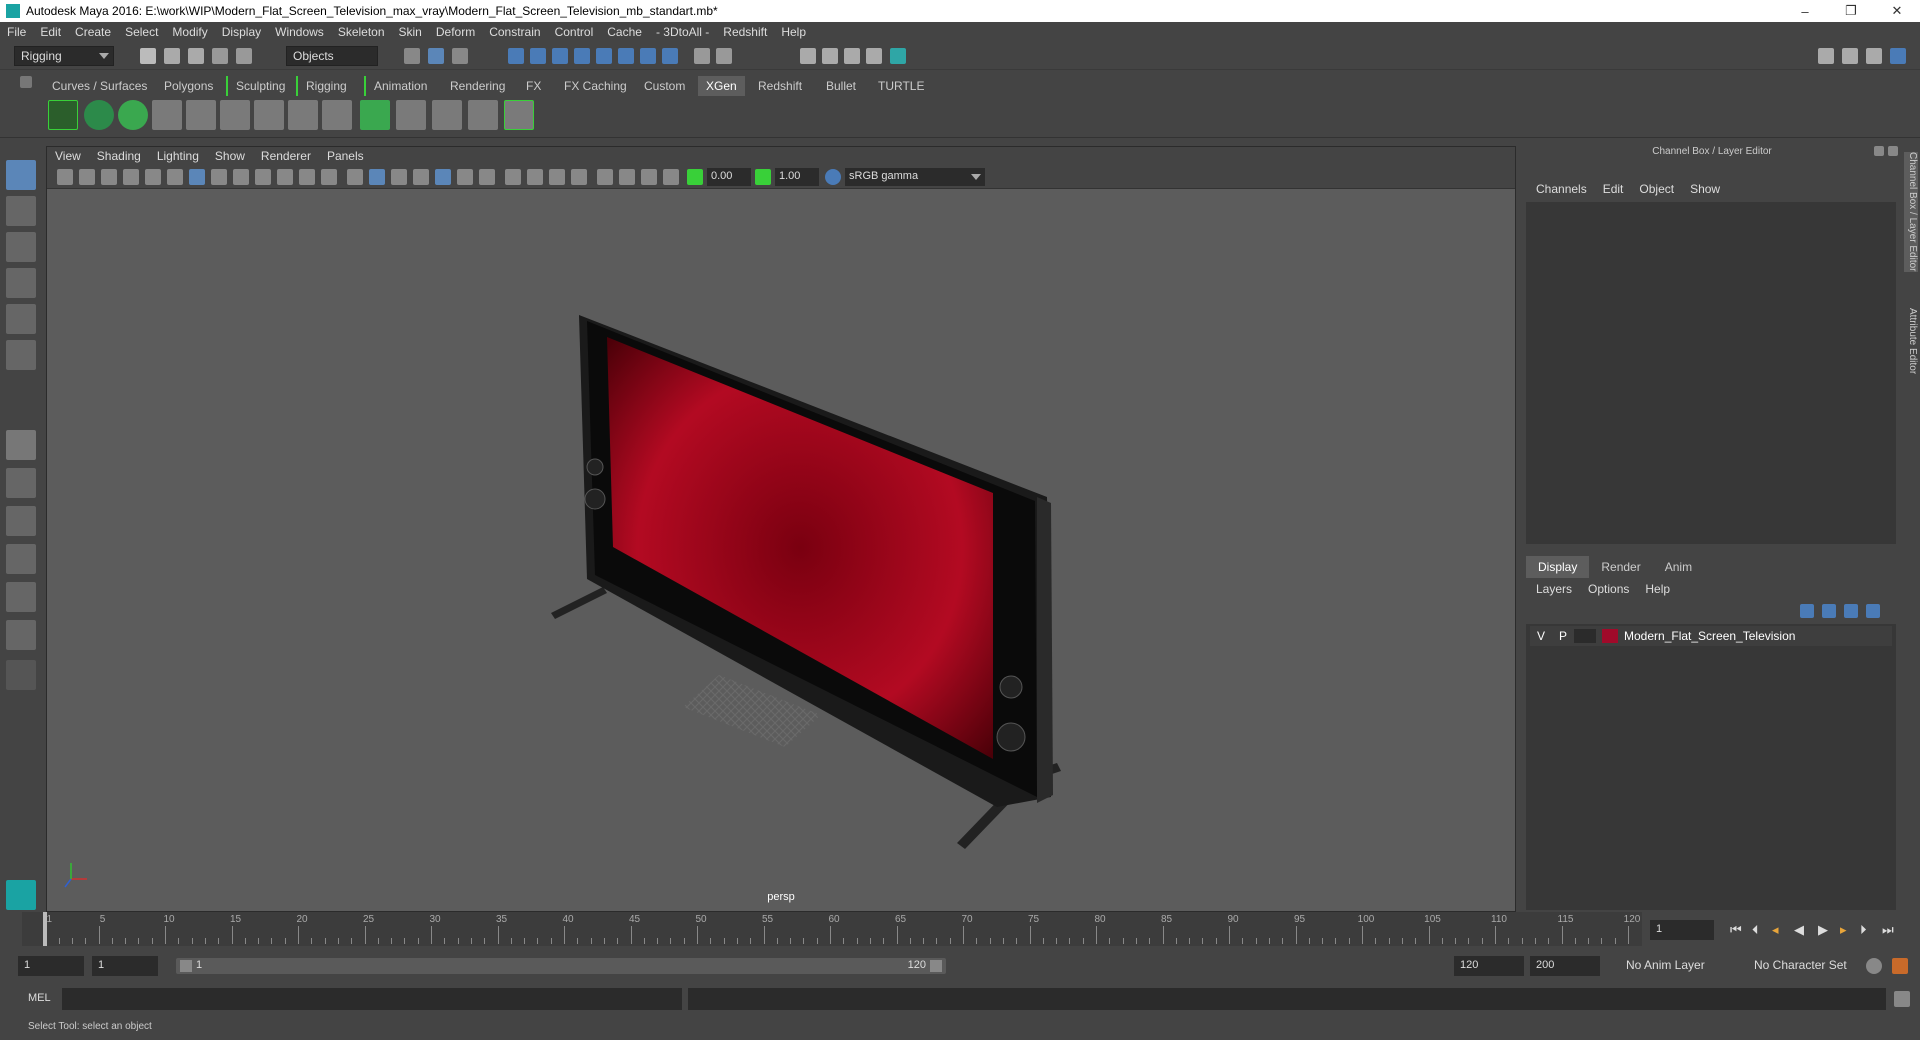 This screenshot has height=1040, width=1920. What do you see at coordinates (410, 32) in the screenshot?
I see `menu-skin: Skin` at bounding box center [410, 32].